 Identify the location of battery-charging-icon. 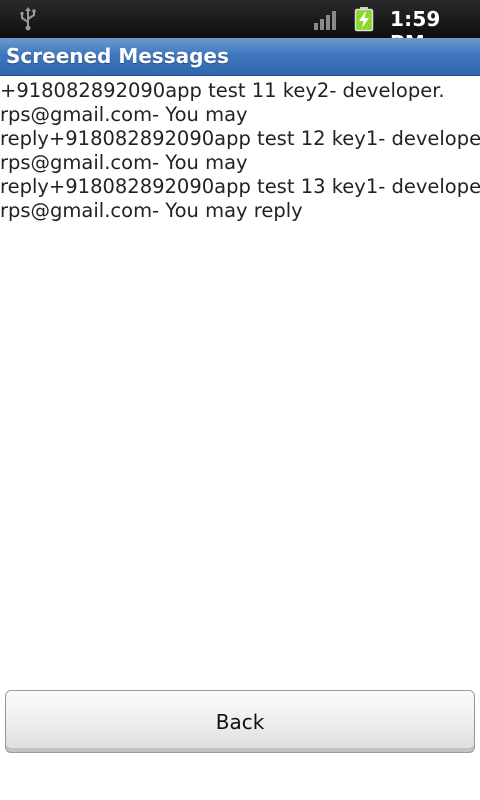
(364, 19).